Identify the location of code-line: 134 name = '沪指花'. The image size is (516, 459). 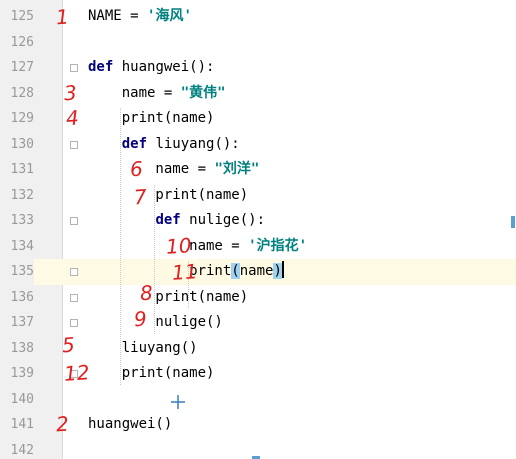
(258, 247).